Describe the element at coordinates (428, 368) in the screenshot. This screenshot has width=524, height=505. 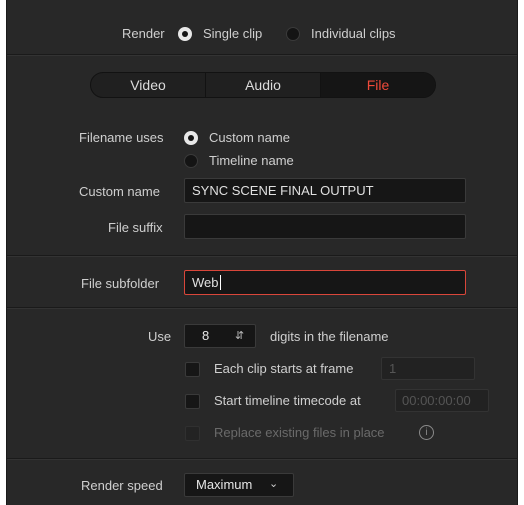
I see `start-frame-field: 1` at that location.